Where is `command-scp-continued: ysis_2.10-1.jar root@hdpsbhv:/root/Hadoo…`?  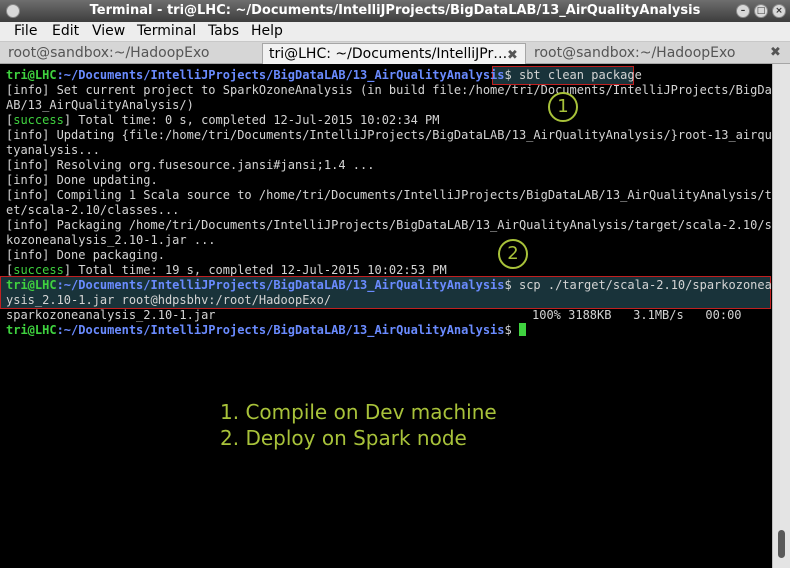
command-scp-continued: ysis_2.10-1.jar root@hdpsbhv:/root/Hadoo… is located at coordinates (169, 300).